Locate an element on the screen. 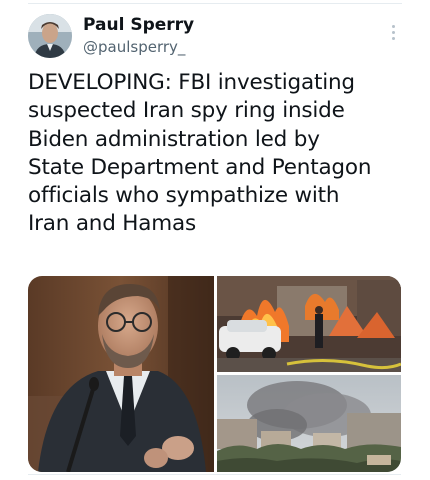 This screenshot has height=480, width=430. avatar-photo is located at coordinates (50, 36).